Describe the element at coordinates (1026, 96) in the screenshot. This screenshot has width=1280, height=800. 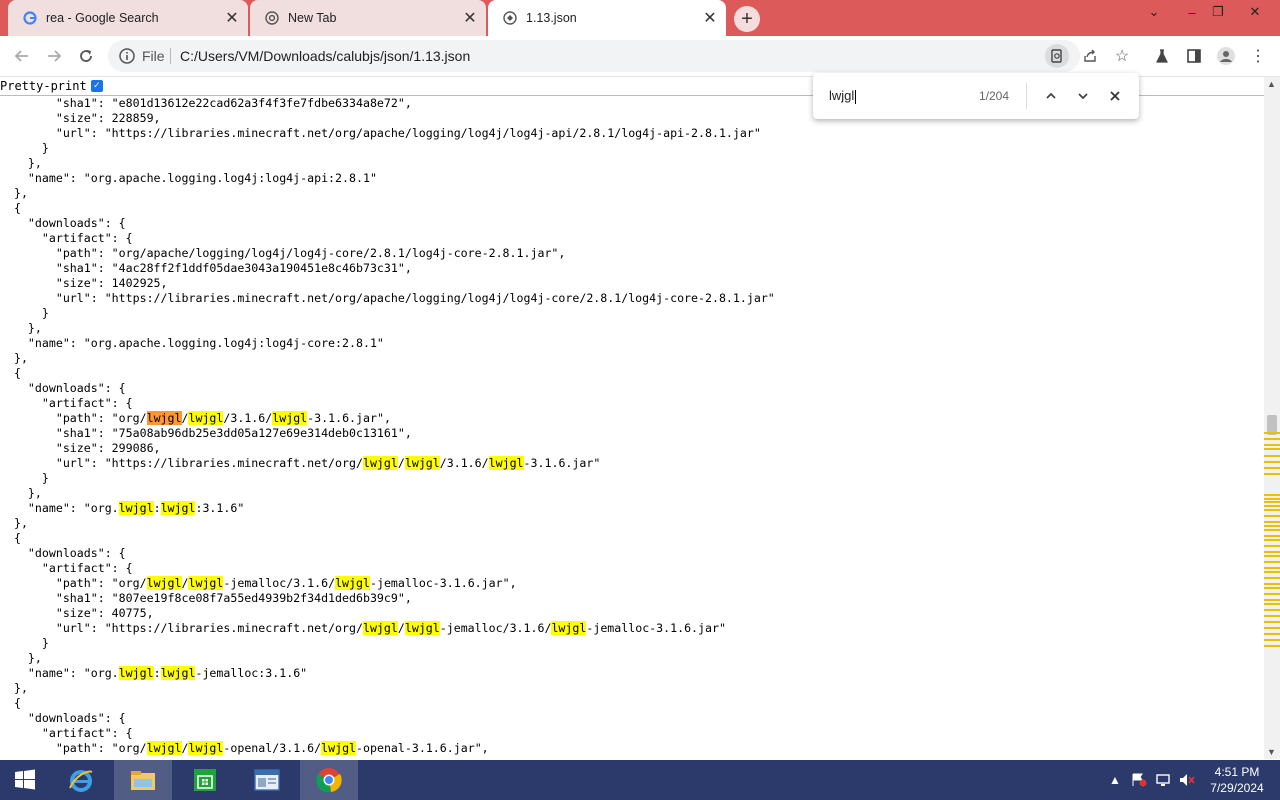
I see `divider` at that location.